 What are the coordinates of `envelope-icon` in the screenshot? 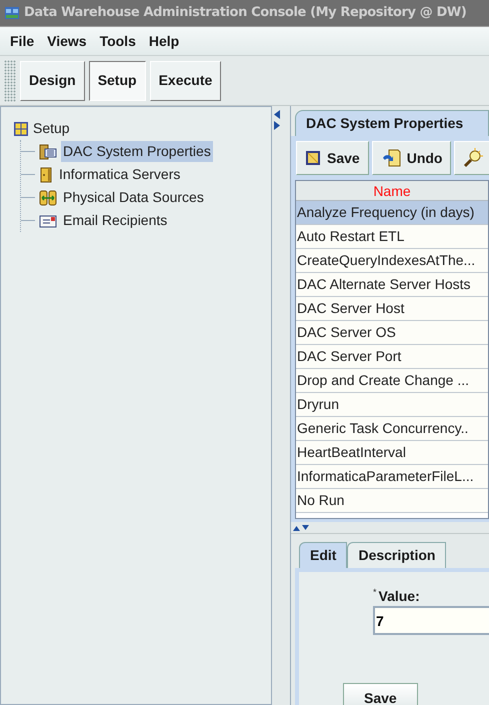 It's located at (48, 221).